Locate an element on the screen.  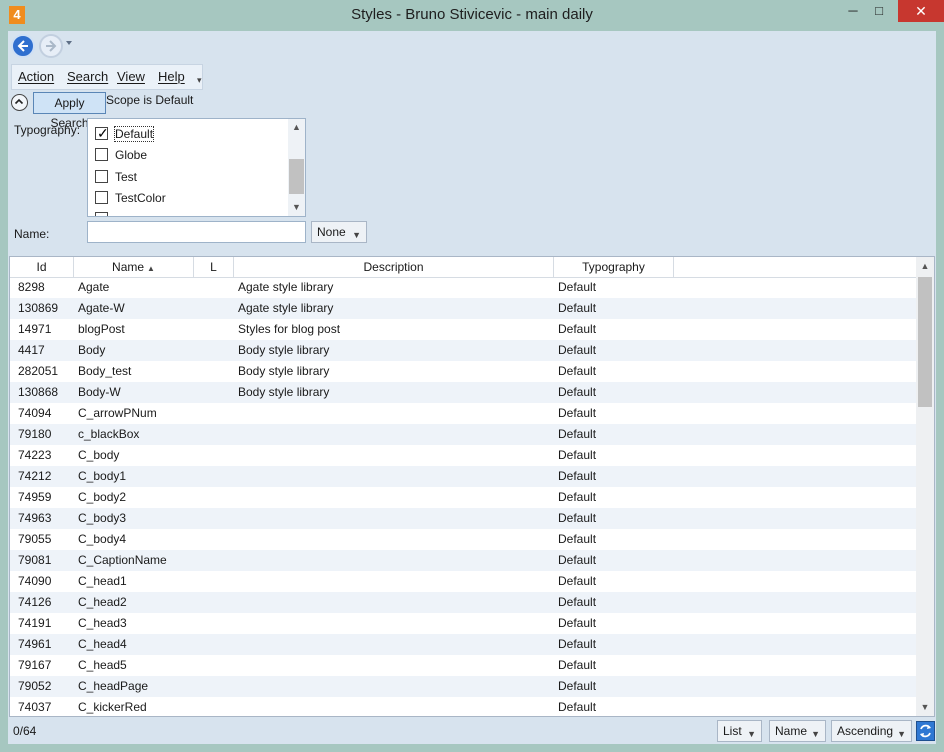
table-row: 79081 C_CaptionName Default is located at coordinates (464, 560).